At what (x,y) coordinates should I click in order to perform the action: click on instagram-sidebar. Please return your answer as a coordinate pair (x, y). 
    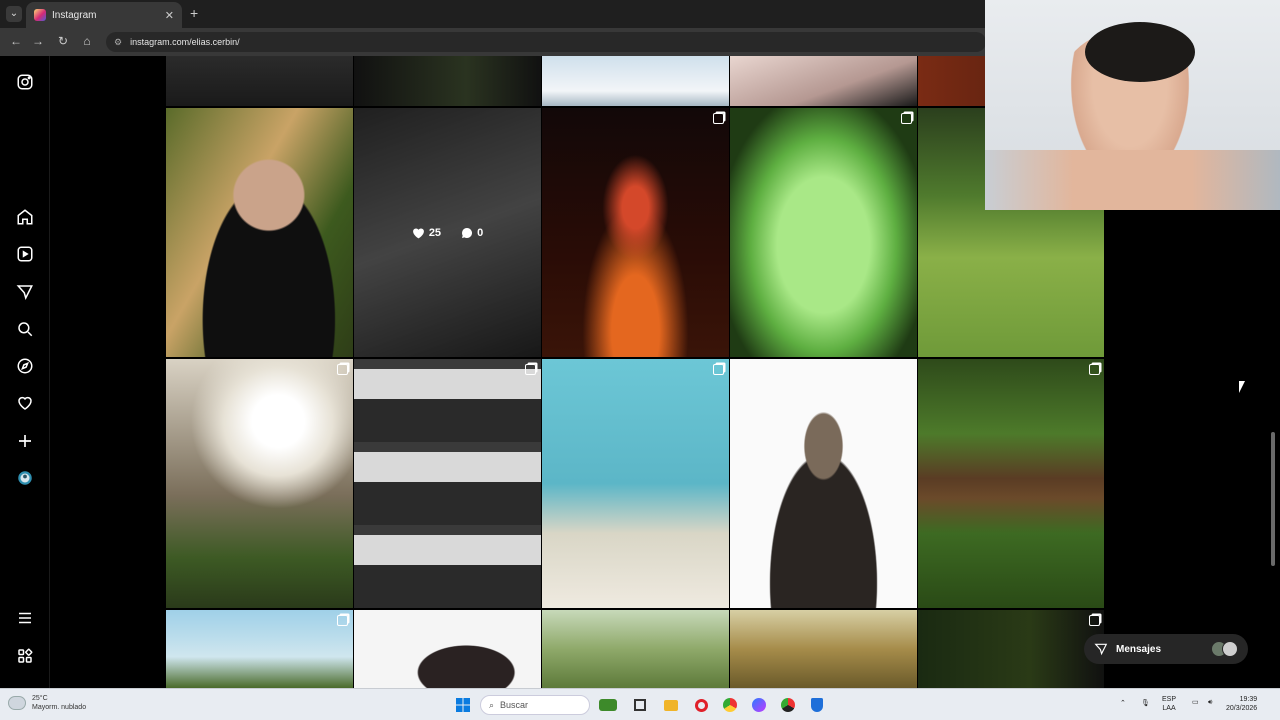
    Looking at the image, I should click on (25, 372).